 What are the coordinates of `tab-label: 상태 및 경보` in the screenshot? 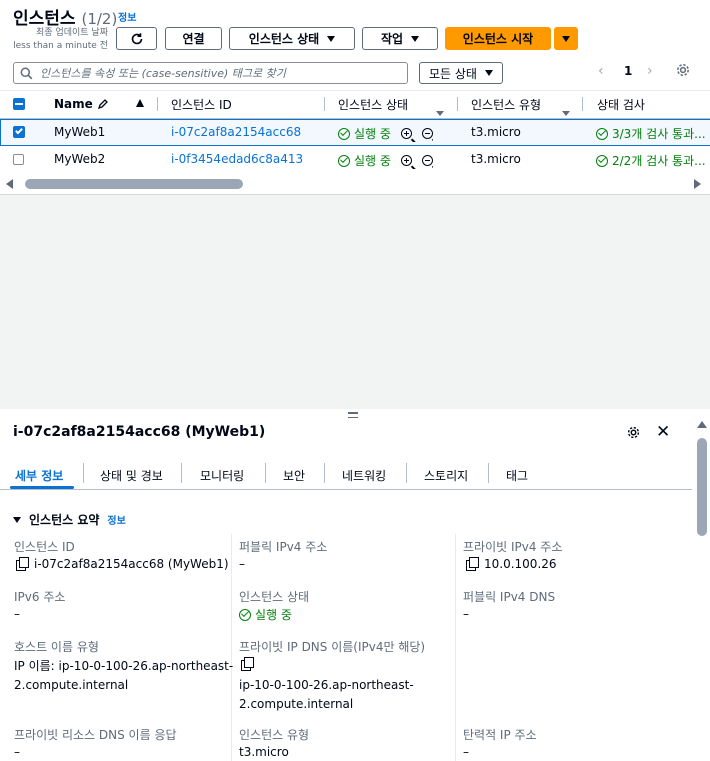 It's located at (131, 475).